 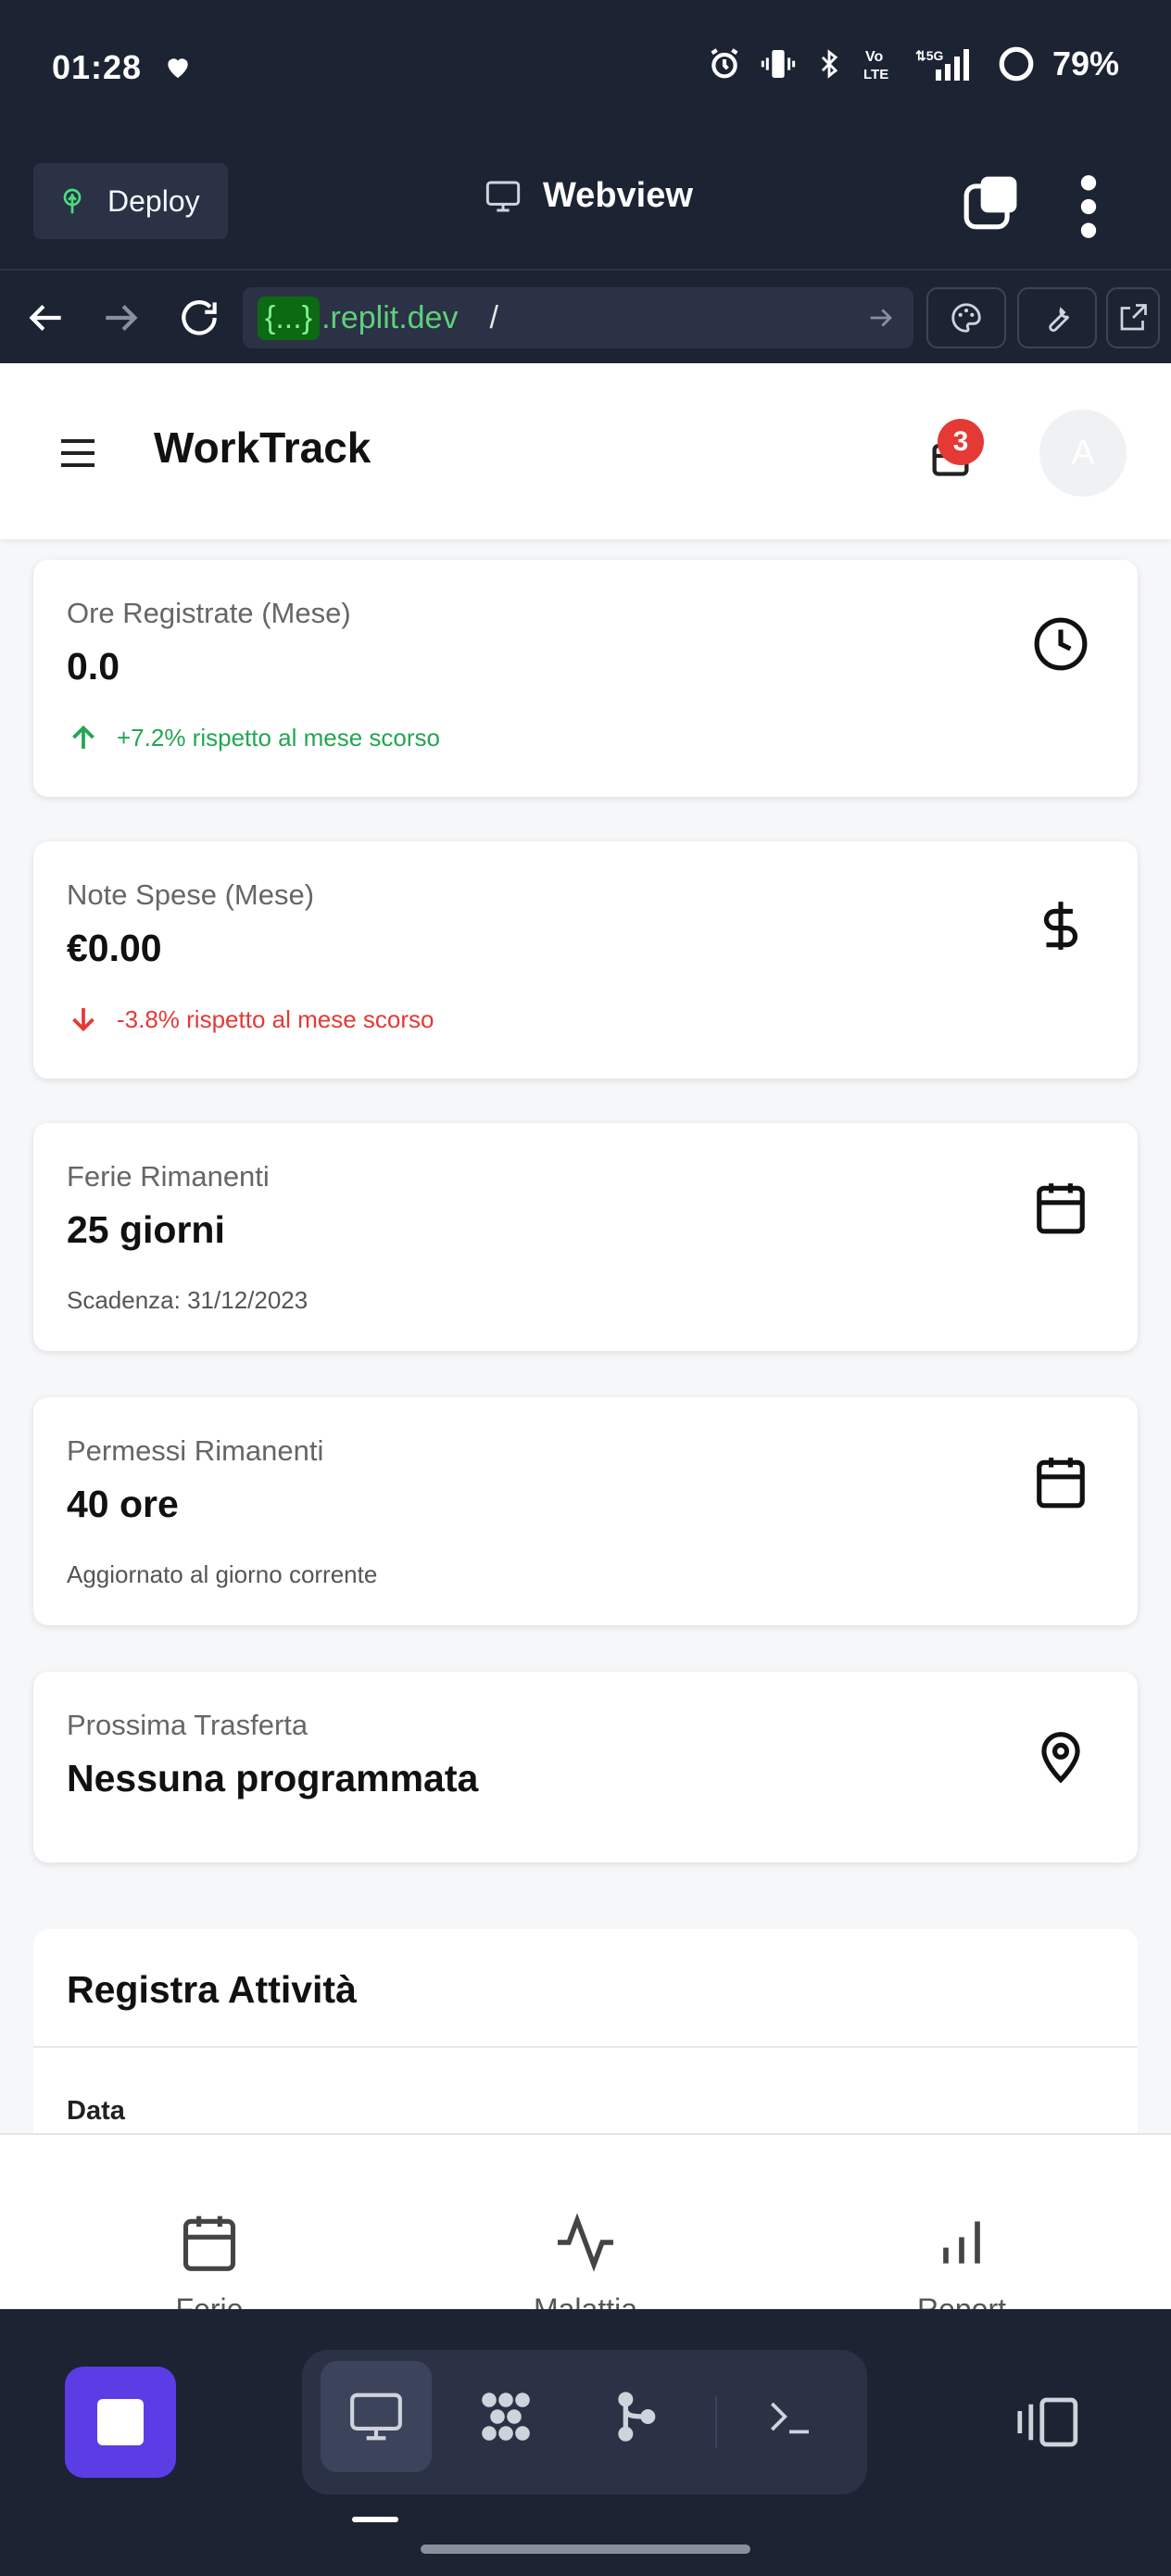 I want to click on dock-separator, so click(x=716, y=2422).